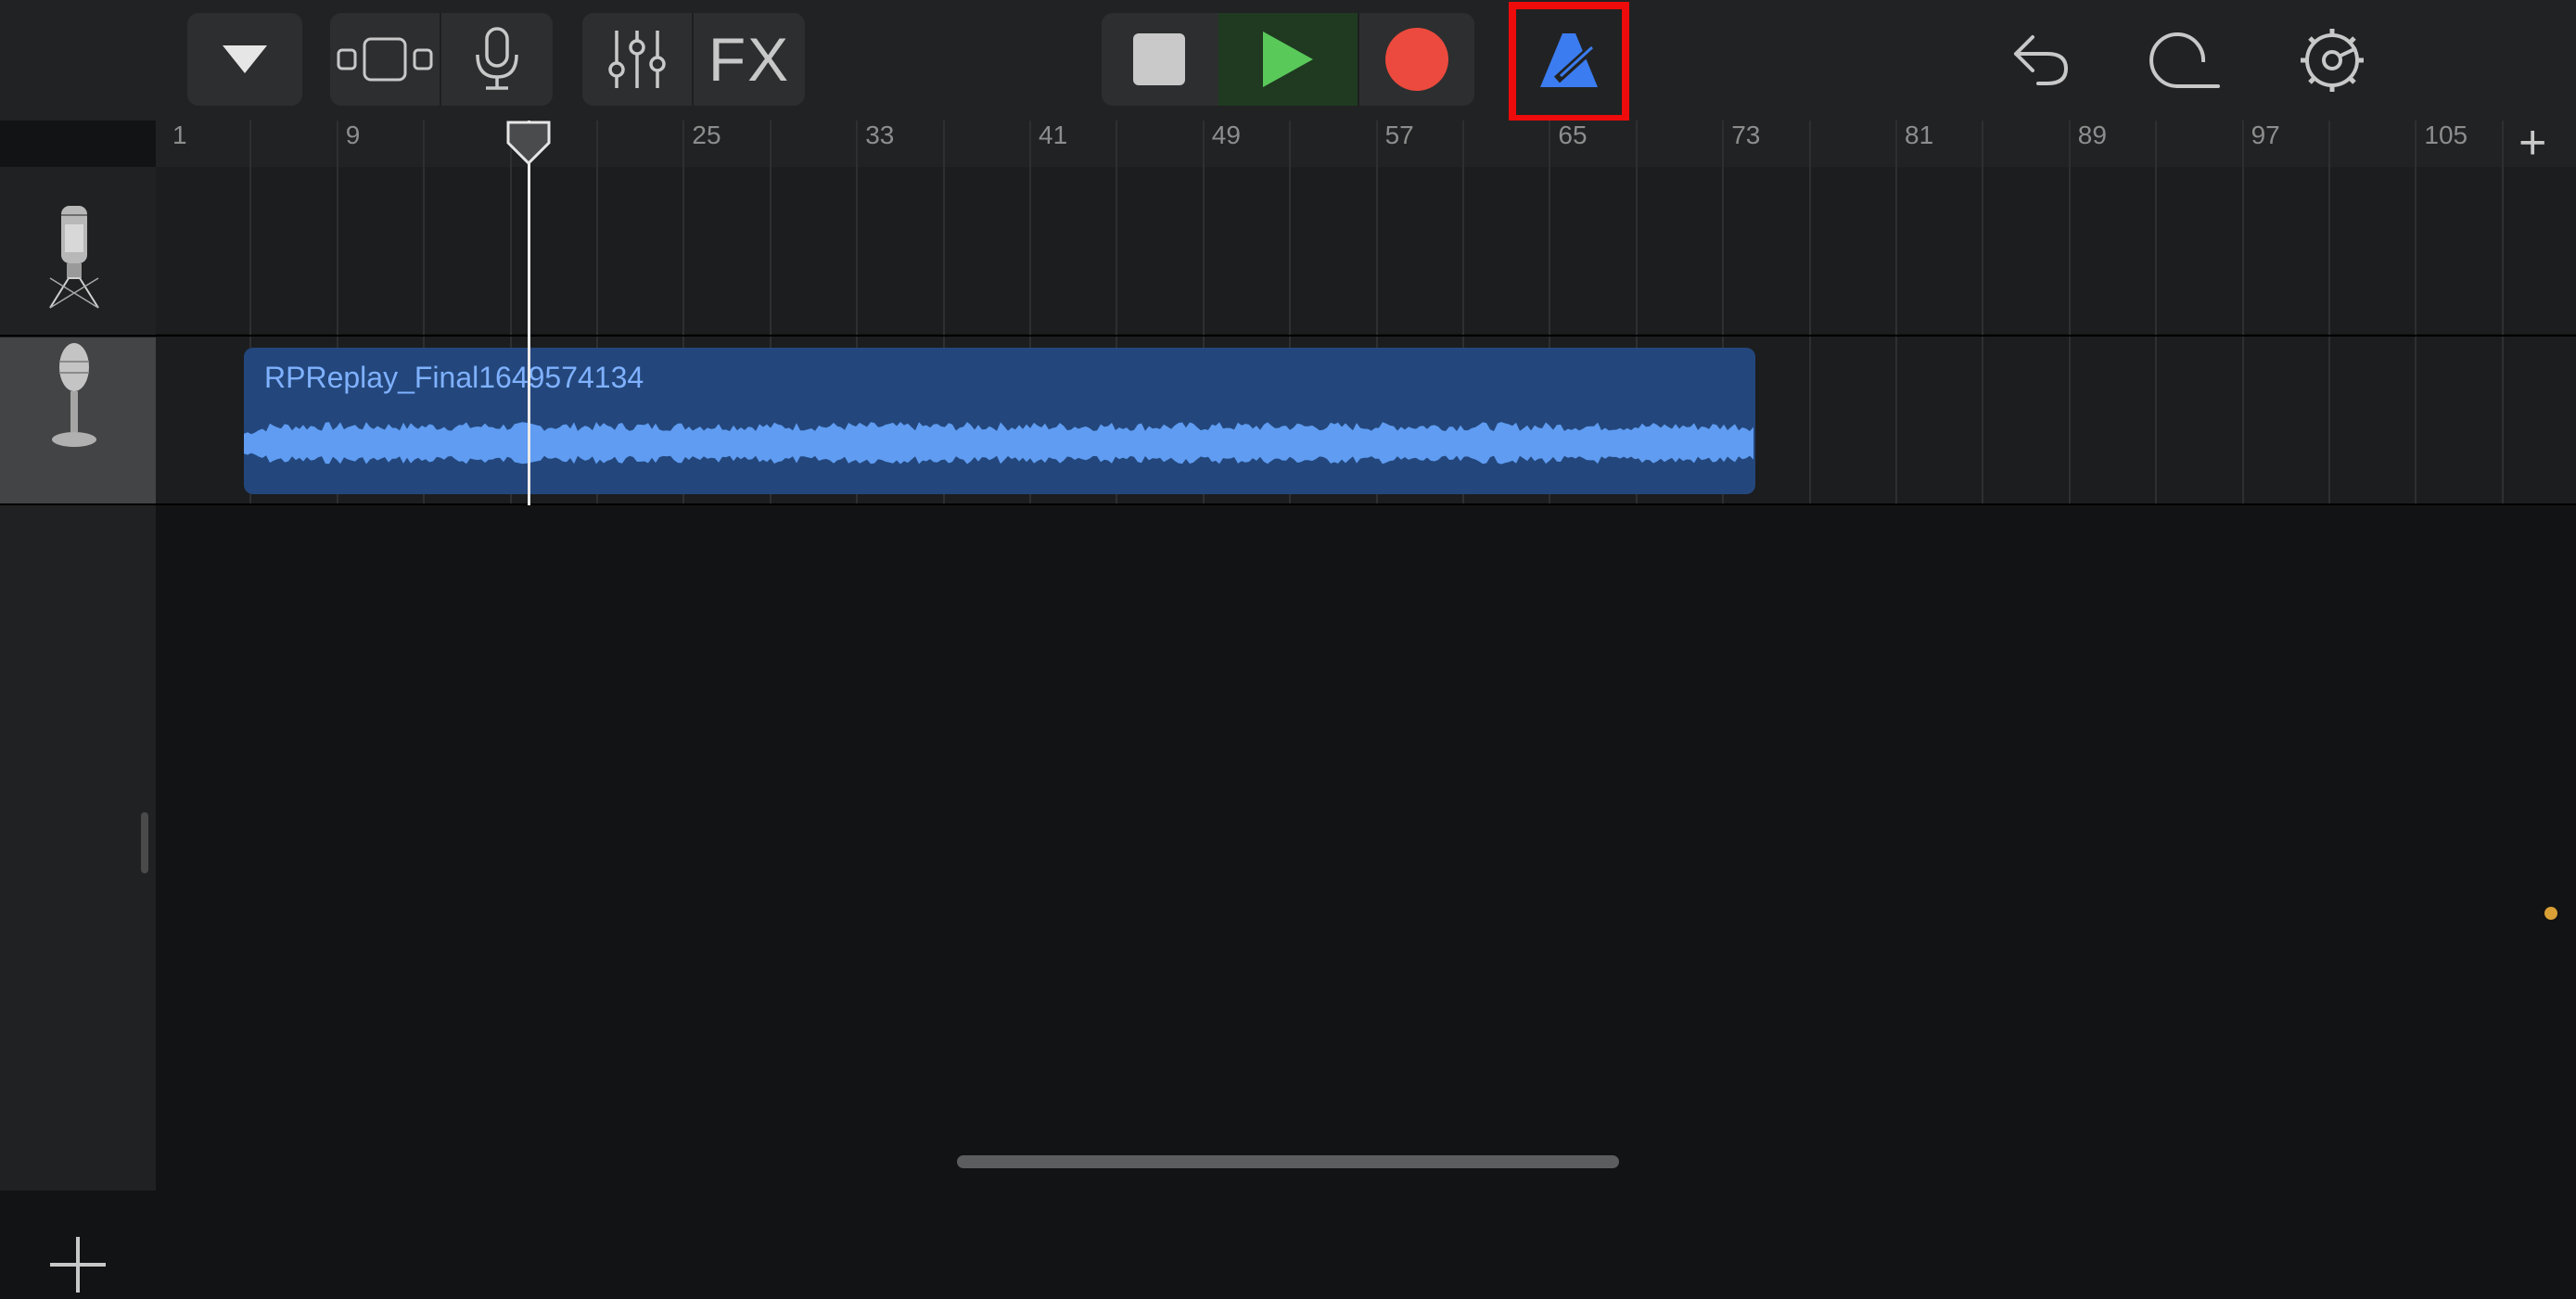 The image size is (2576, 1299). I want to click on gear-icon, so click(2332, 60).